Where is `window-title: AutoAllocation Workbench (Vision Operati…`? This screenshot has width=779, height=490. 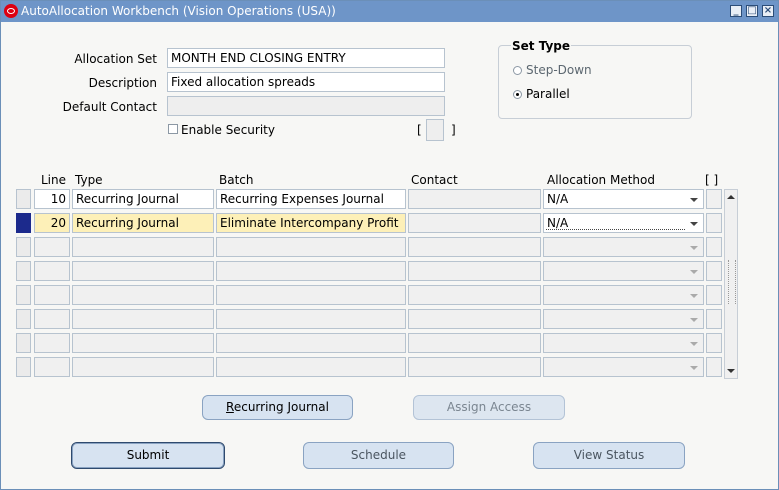
window-title: AutoAllocation Workbench (Vision Operati… is located at coordinates (178, 11).